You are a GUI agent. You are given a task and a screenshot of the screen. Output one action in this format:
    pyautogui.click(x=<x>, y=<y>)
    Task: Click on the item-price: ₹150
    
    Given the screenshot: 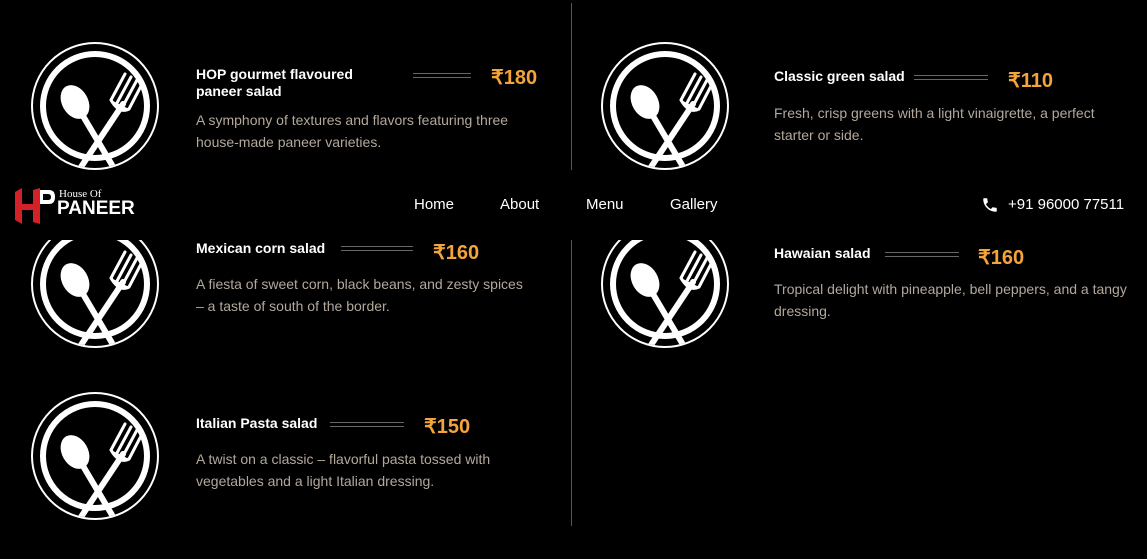 What is the action you would take?
    pyautogui.click(x=447, y=427)
    